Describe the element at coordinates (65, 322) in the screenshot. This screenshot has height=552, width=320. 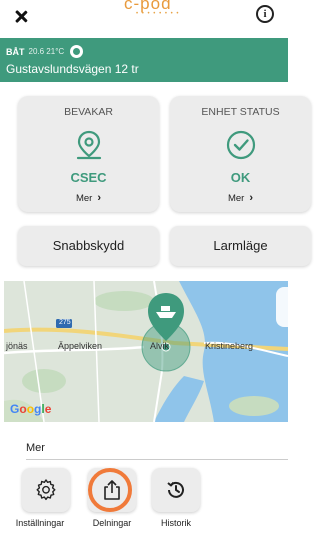
I see `road-number: 275` at that location.